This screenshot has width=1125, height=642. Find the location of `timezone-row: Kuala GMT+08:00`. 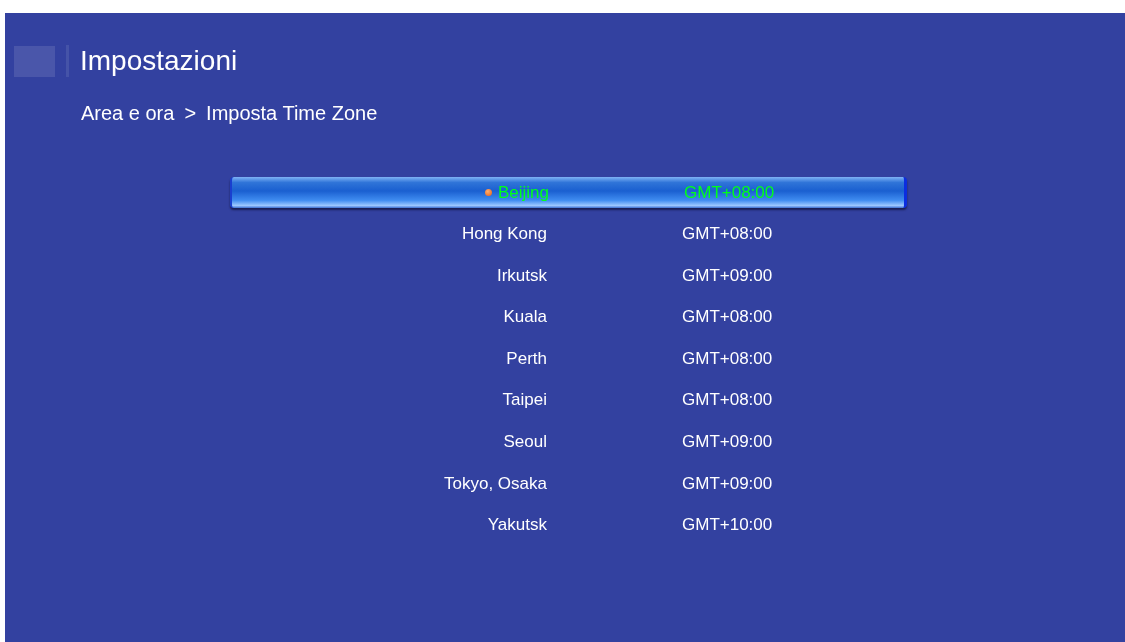

timezone-row: Kuala GMT+08:00 is located at coordinates (568, 317).